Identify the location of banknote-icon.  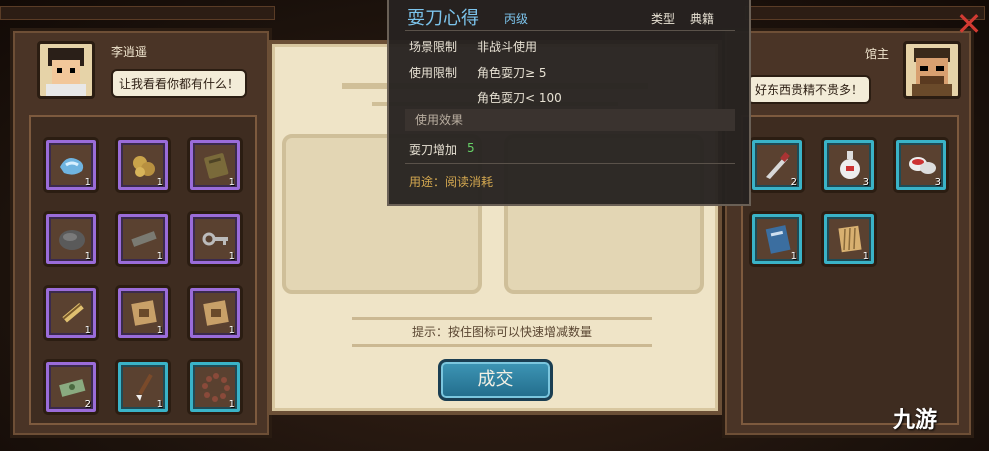
(72, 388).